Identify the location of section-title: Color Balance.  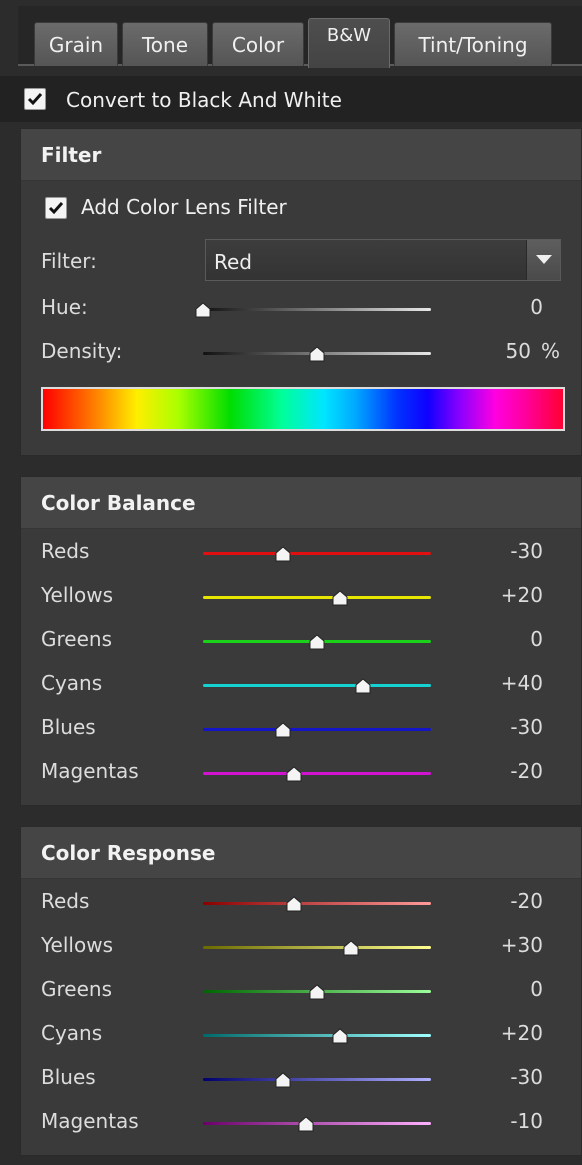
(118, 503).